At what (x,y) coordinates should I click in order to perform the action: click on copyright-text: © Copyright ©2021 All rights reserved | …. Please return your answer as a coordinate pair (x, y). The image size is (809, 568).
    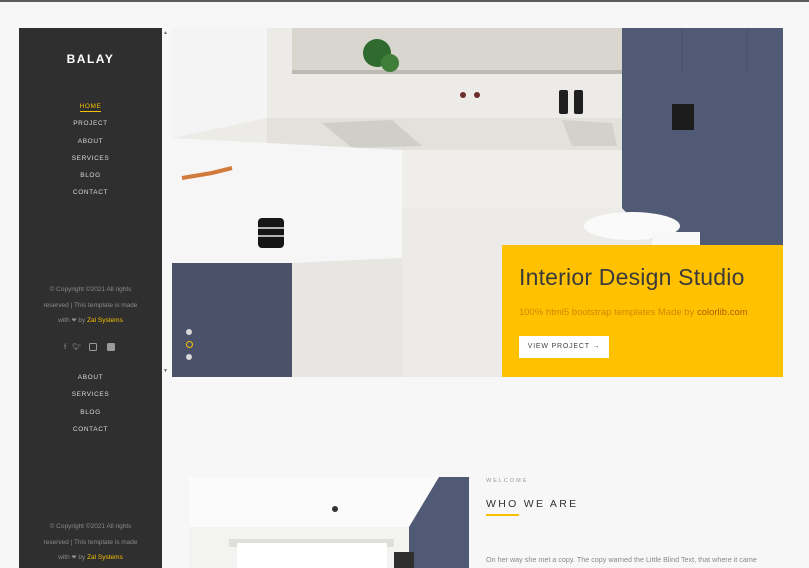
    Looking at the image, I should click on (90, 305).